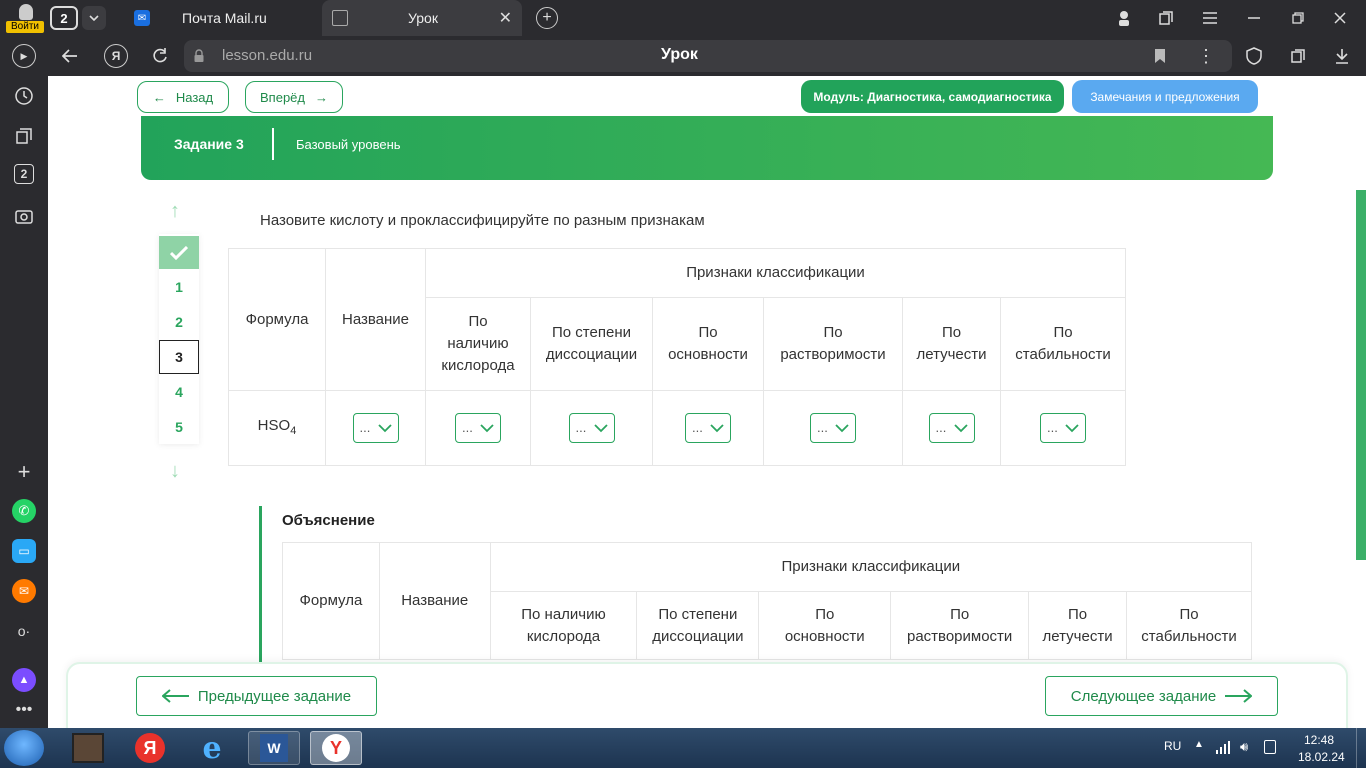 The height and width of the screenshot is (768, 1366). Describe the element at coordinates (1172, 746) in the screenshot. I see `language-indicator: RU` at that location.